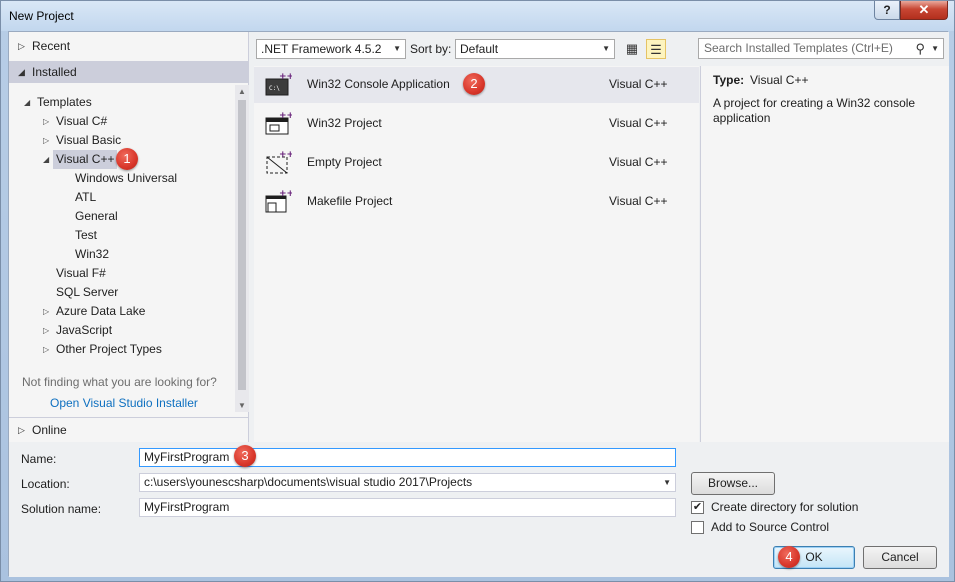 The image size is (955, 582). Describe the element at coordinates (85, 197) in the screenshot. I see `tree-item-atl: ATL` at that location.